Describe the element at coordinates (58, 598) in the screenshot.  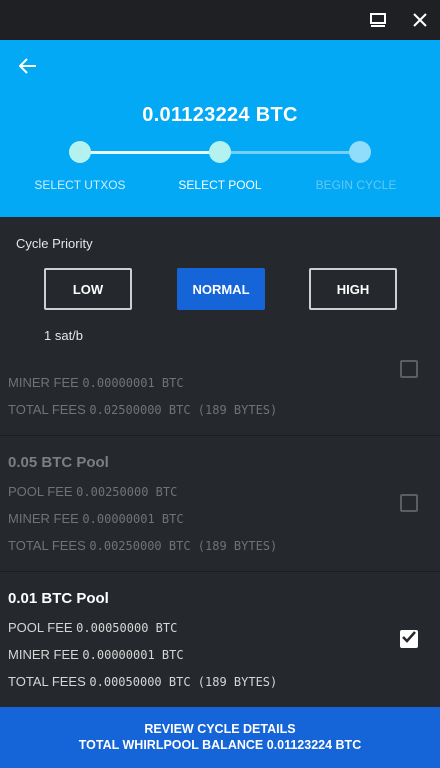
I see `pool-name: 0.01 BTC Pool` at that location.